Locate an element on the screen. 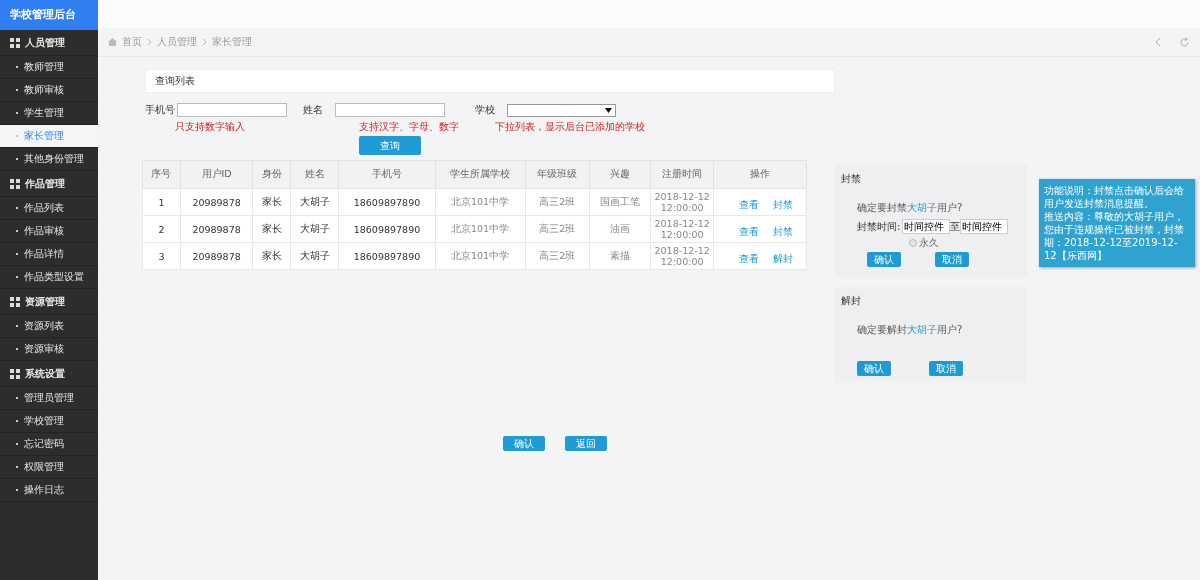  hint-text: 支持汉字、字母、数字 is located at coordinates (409, 127).